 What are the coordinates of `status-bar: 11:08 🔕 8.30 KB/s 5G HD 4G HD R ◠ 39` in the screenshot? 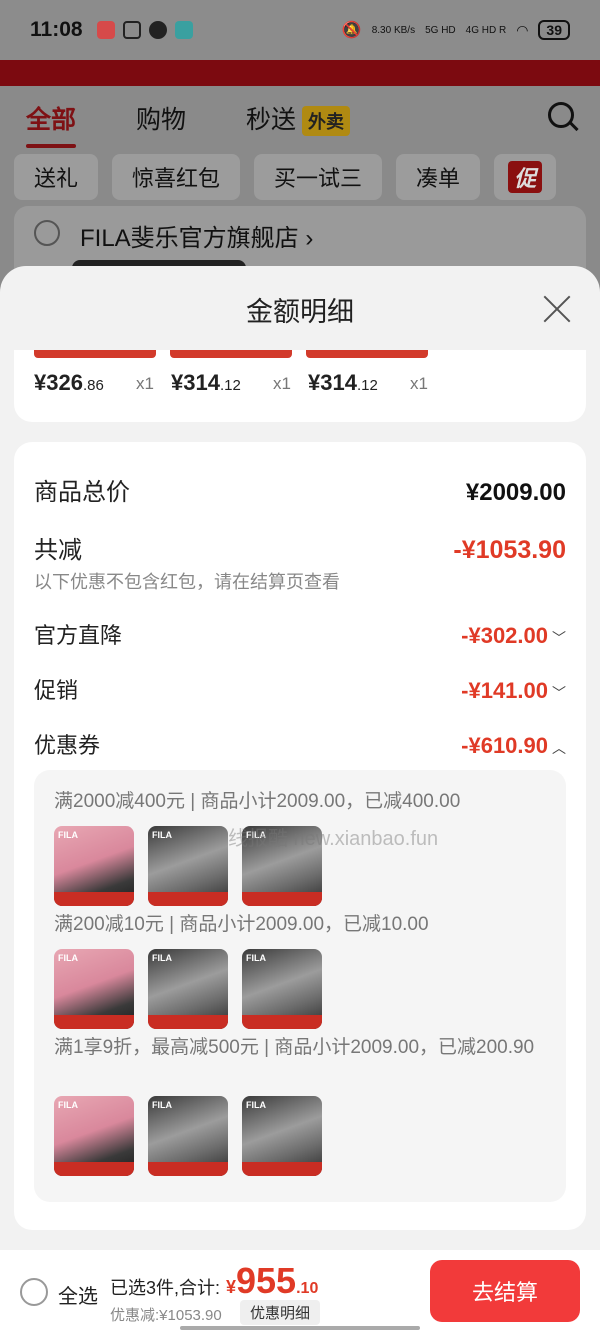 It's located at (300, 30).